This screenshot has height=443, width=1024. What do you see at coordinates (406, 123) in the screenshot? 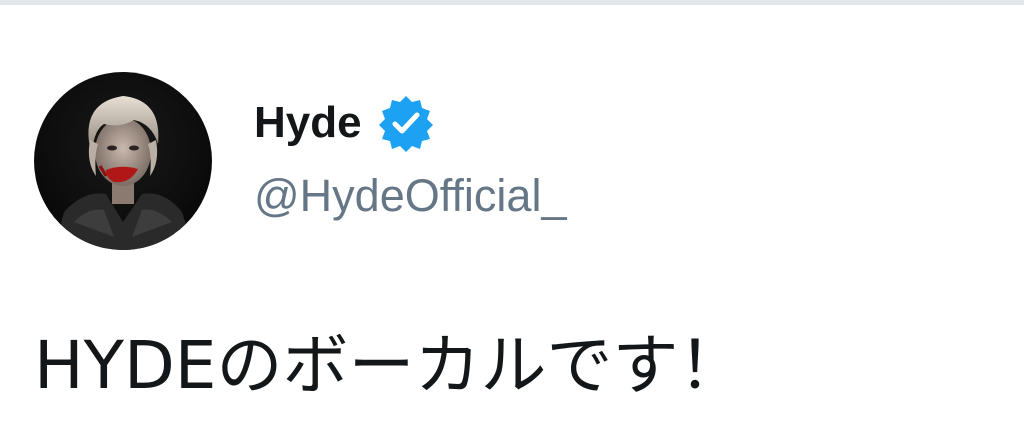
I see `verified-badge-icon` at bounding box center [406, 123].